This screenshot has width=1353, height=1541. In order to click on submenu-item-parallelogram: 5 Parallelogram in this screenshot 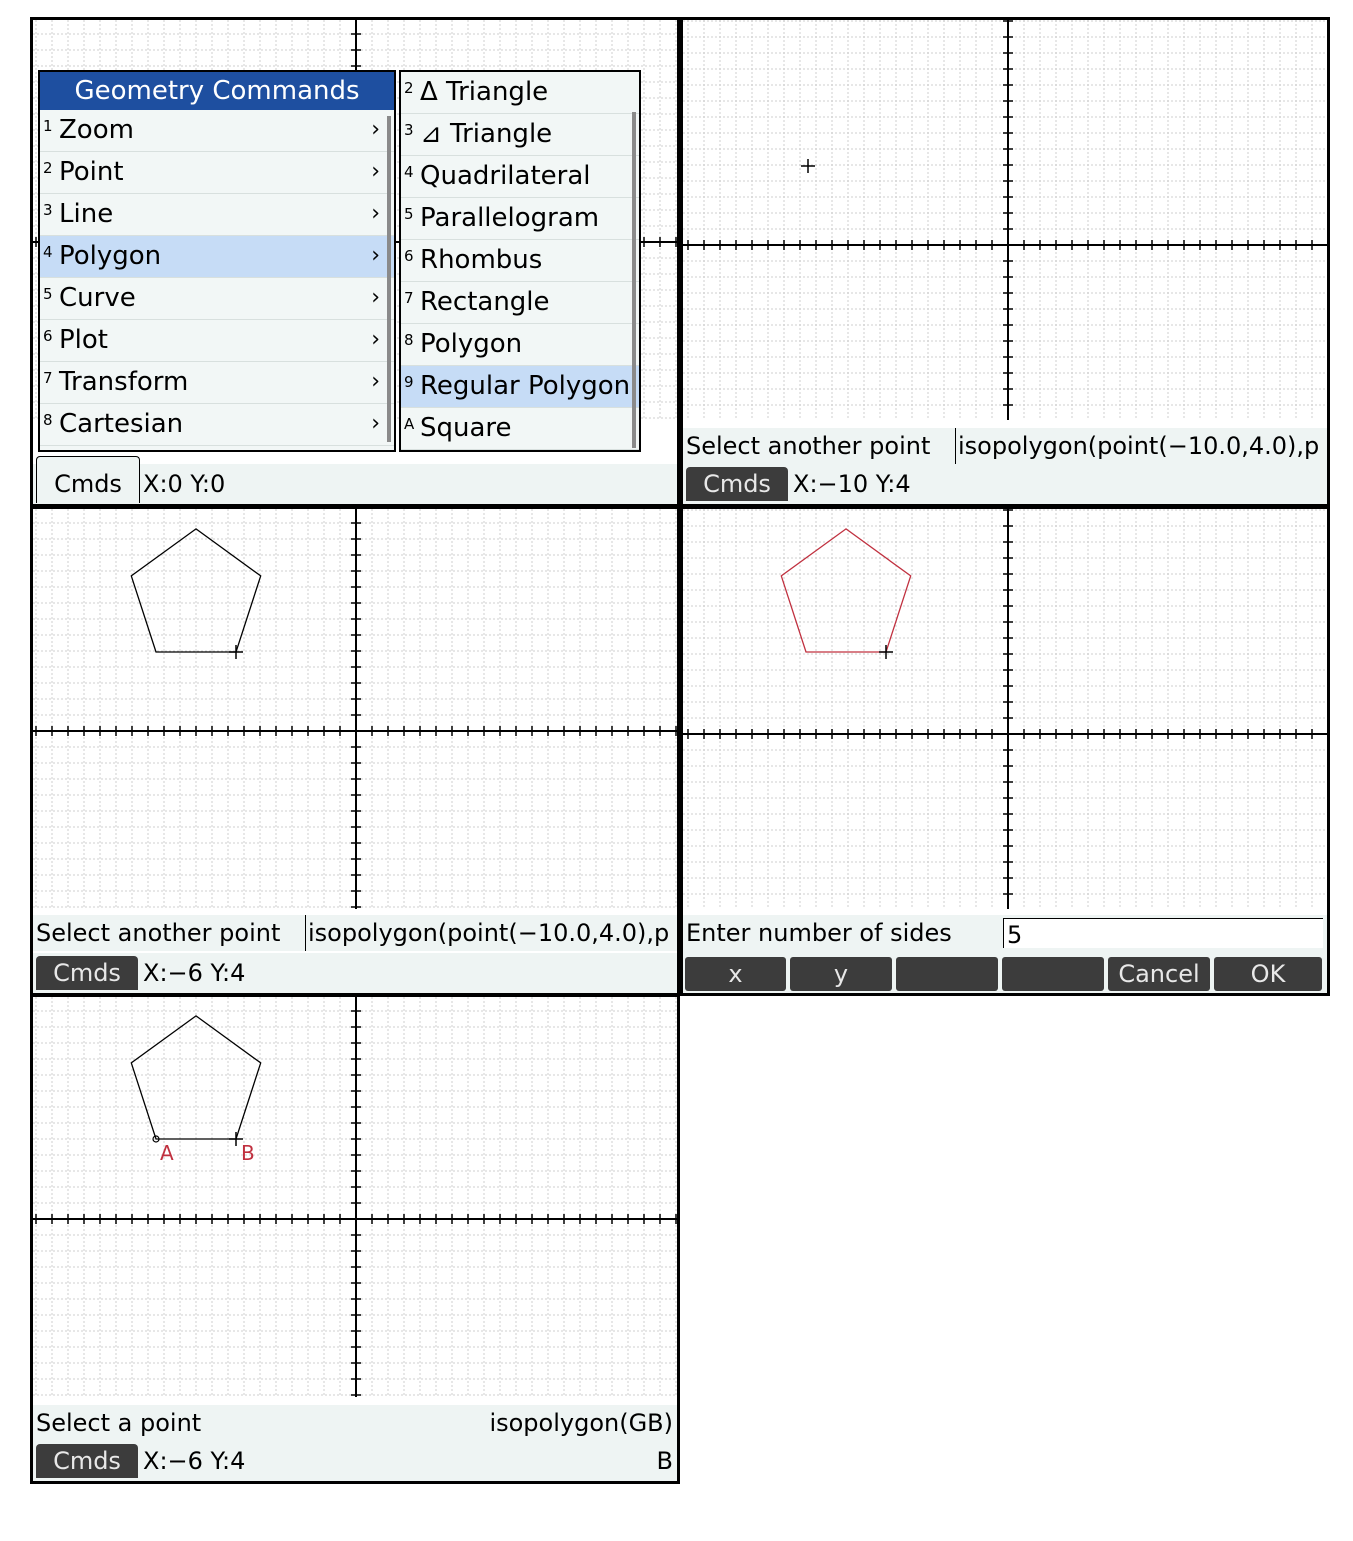, I will do `click(520, 219)`.